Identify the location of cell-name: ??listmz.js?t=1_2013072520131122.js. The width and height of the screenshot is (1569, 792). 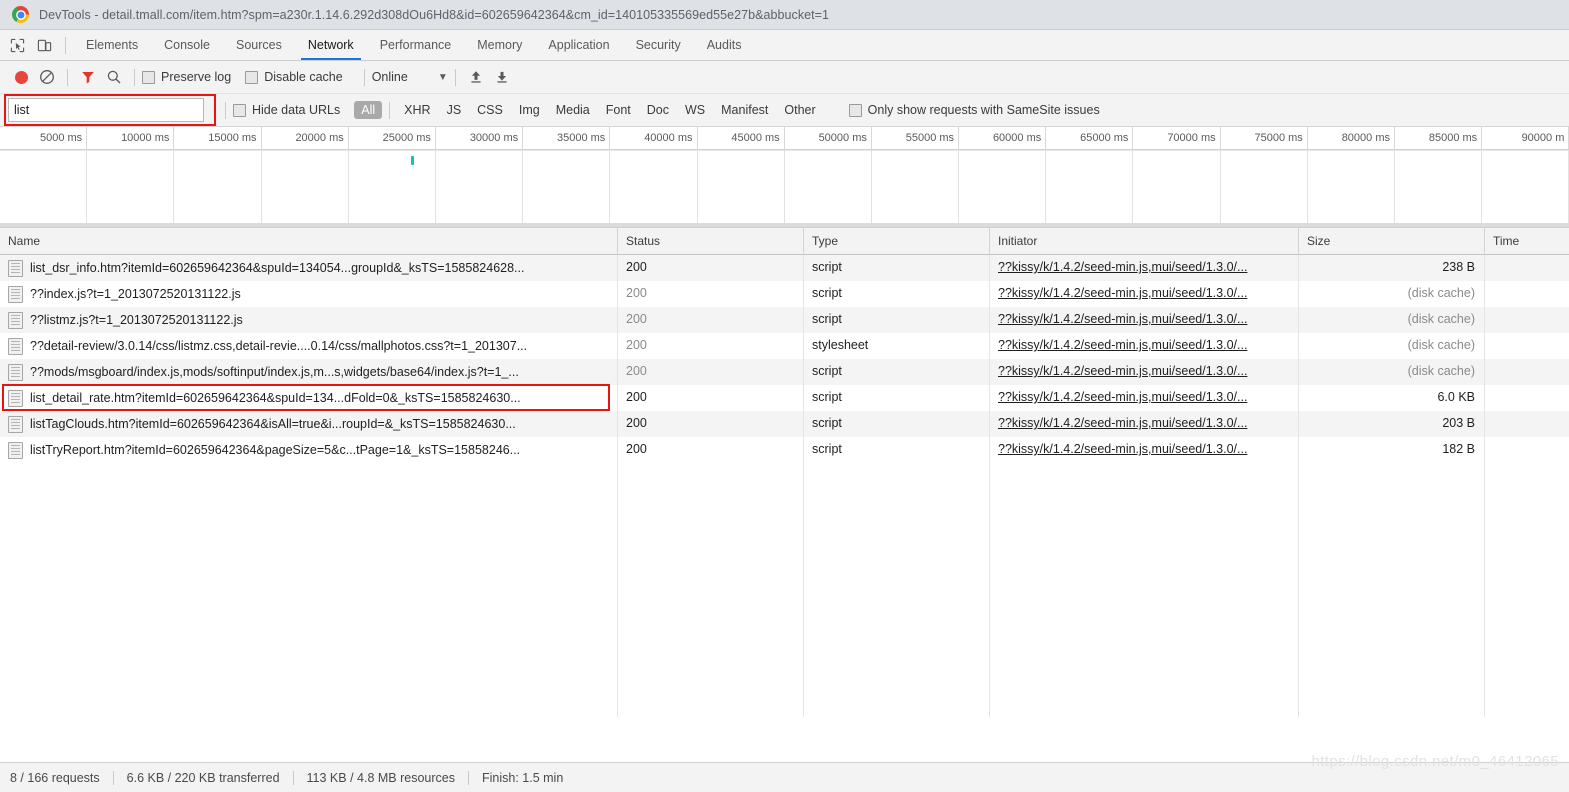
(309, 320).